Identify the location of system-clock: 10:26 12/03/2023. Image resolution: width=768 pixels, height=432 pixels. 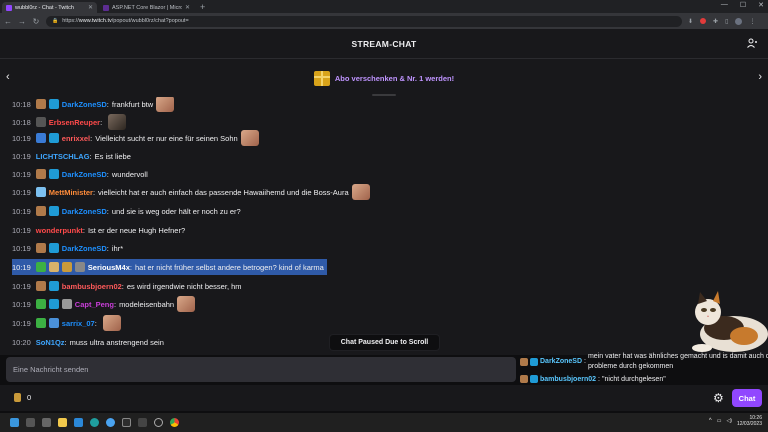
(749, 421).